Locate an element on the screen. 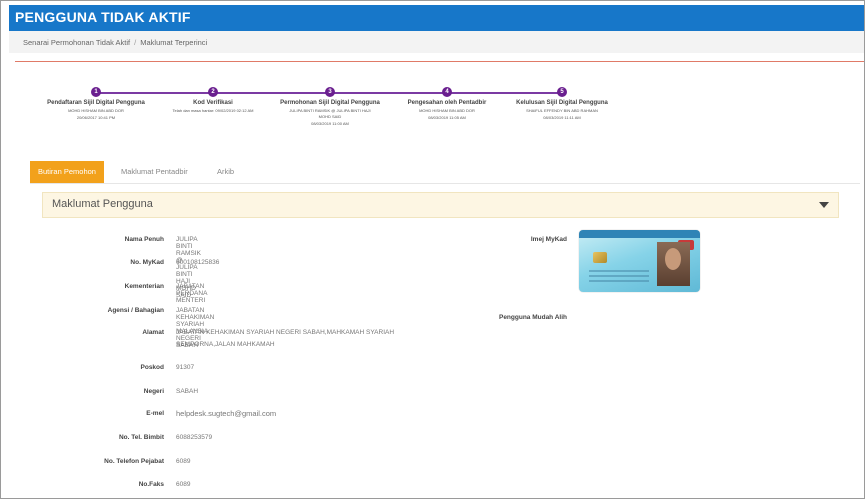  breadcrumb-link-senarai: Senarai Permohonan Tidak Aktif is located at coordinates (76, 42).